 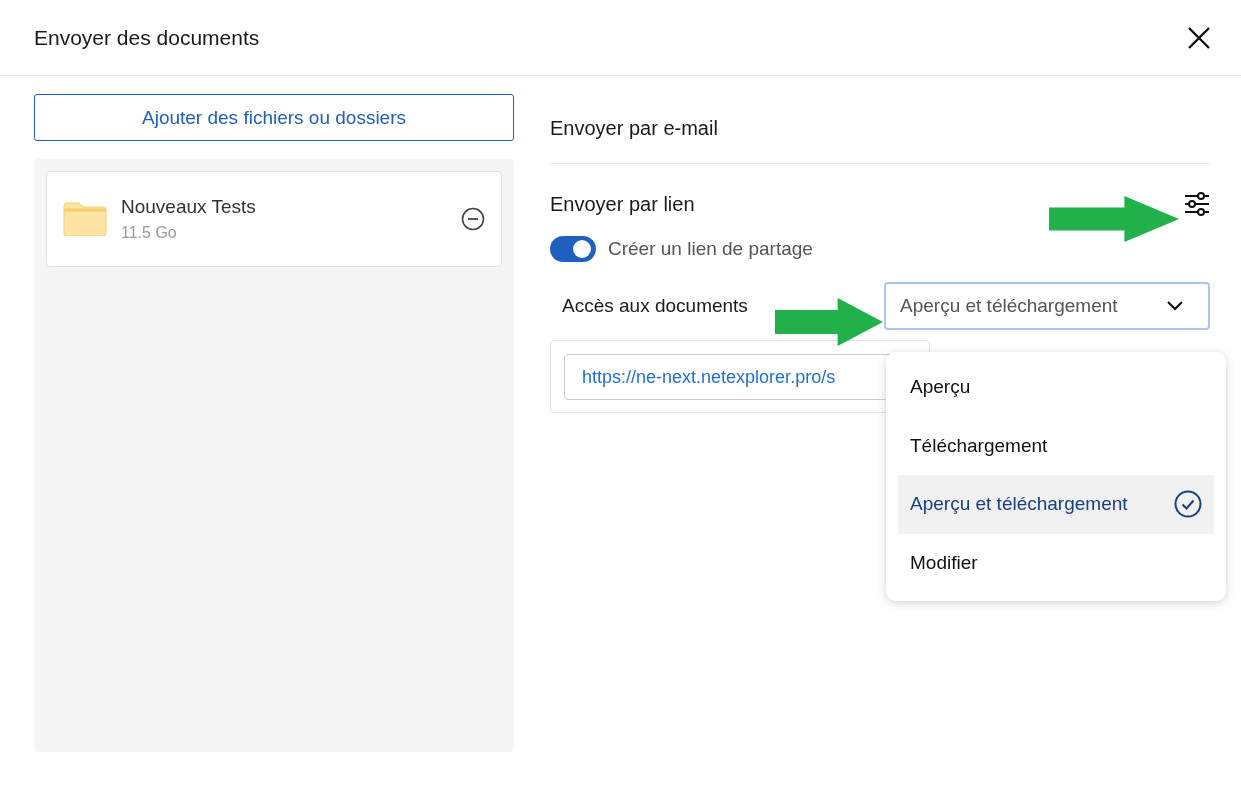 What do you see at coordinates (1056, 445) in the screenshot?
I see `access-option: Téléchargement` at bounding box center [1056, 445].